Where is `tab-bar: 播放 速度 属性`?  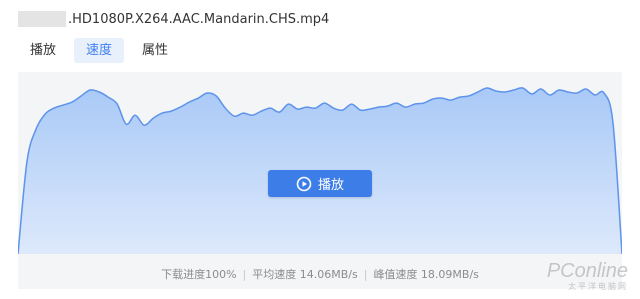
tab-bar: 播放 速度 属性 is located at coordinates (99, 50).